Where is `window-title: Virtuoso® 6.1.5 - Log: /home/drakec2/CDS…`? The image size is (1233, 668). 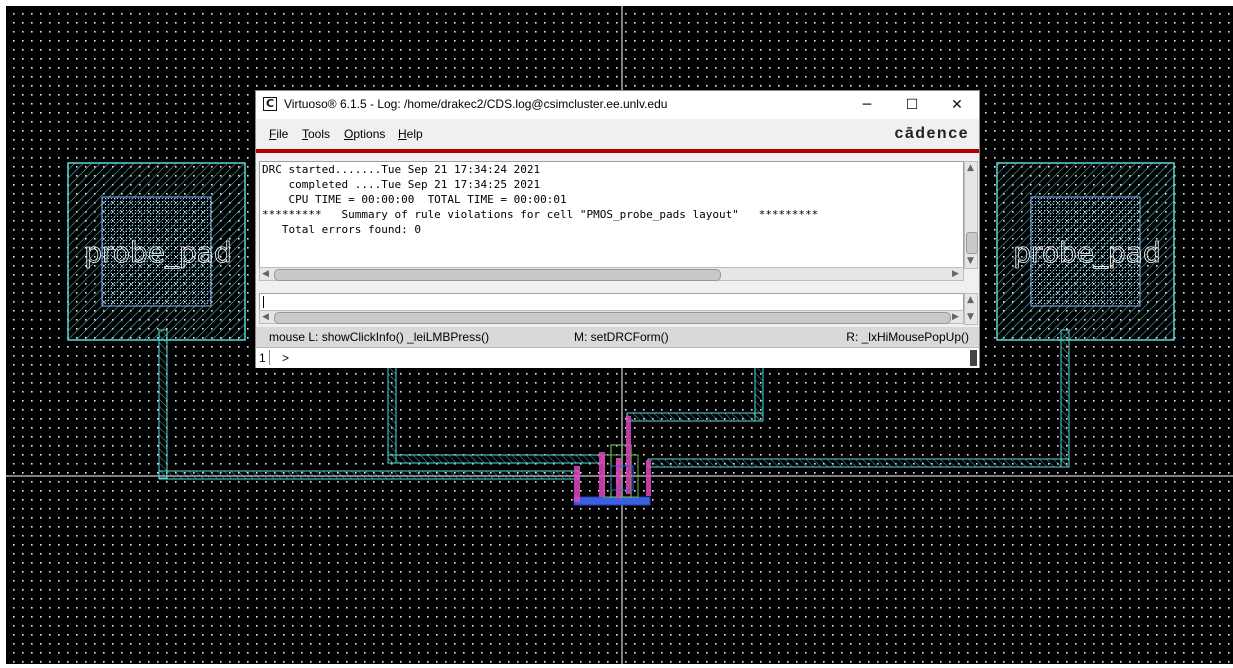
window-title: Virtuoso® 6.1.5 - Log: /home/drakec2/CDS… is located at coordinates (476, 104).